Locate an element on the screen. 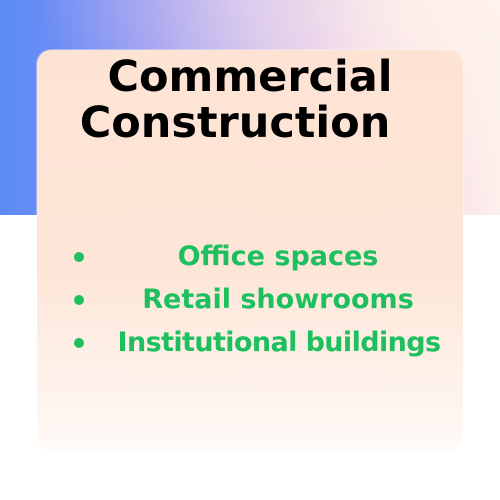 This screenshot has height=500, width=500. list-item-label: Office spaces is located at coordinates (278, 256).